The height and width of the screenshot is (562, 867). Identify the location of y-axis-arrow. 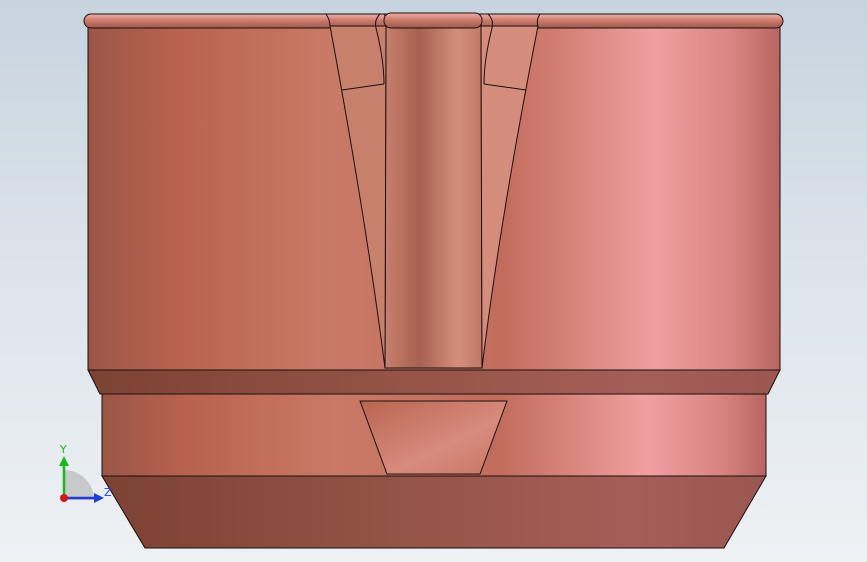
(64, 461).